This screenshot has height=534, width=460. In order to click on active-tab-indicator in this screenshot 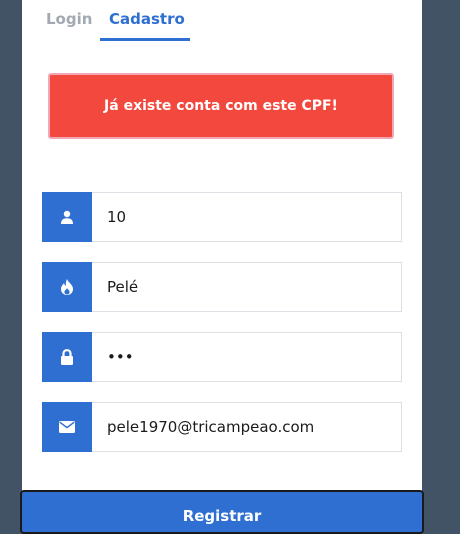, I will do `click(145, 39)`.